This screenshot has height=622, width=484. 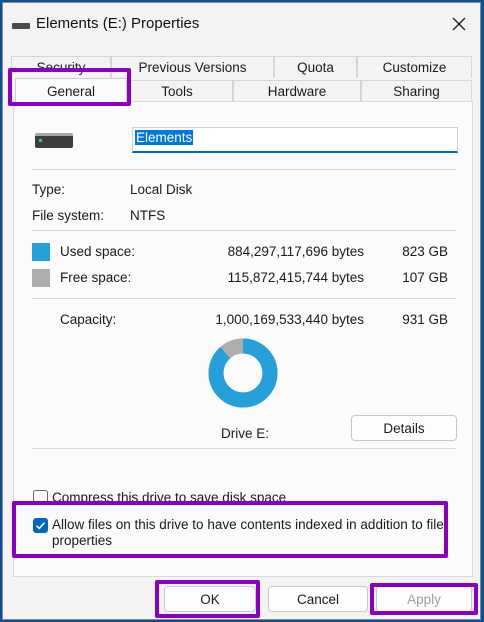 What do you see at coordinates (40, 140) in the screenshot?
I see `drive-led` at bounding box center [40, 140].